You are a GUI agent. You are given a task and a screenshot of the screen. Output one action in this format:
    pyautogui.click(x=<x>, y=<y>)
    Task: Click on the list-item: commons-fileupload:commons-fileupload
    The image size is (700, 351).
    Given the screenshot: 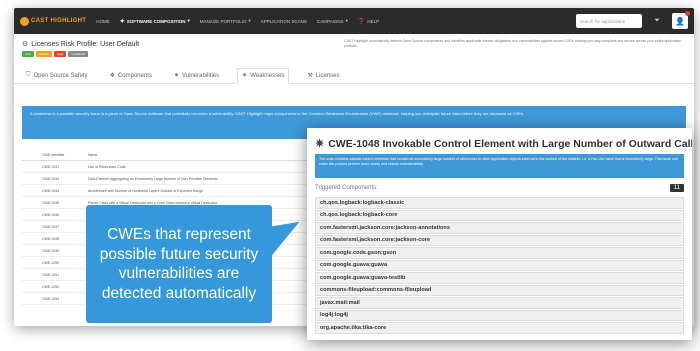 What is the action you would take?
    pyautogui.click(x=499, y=290)
    